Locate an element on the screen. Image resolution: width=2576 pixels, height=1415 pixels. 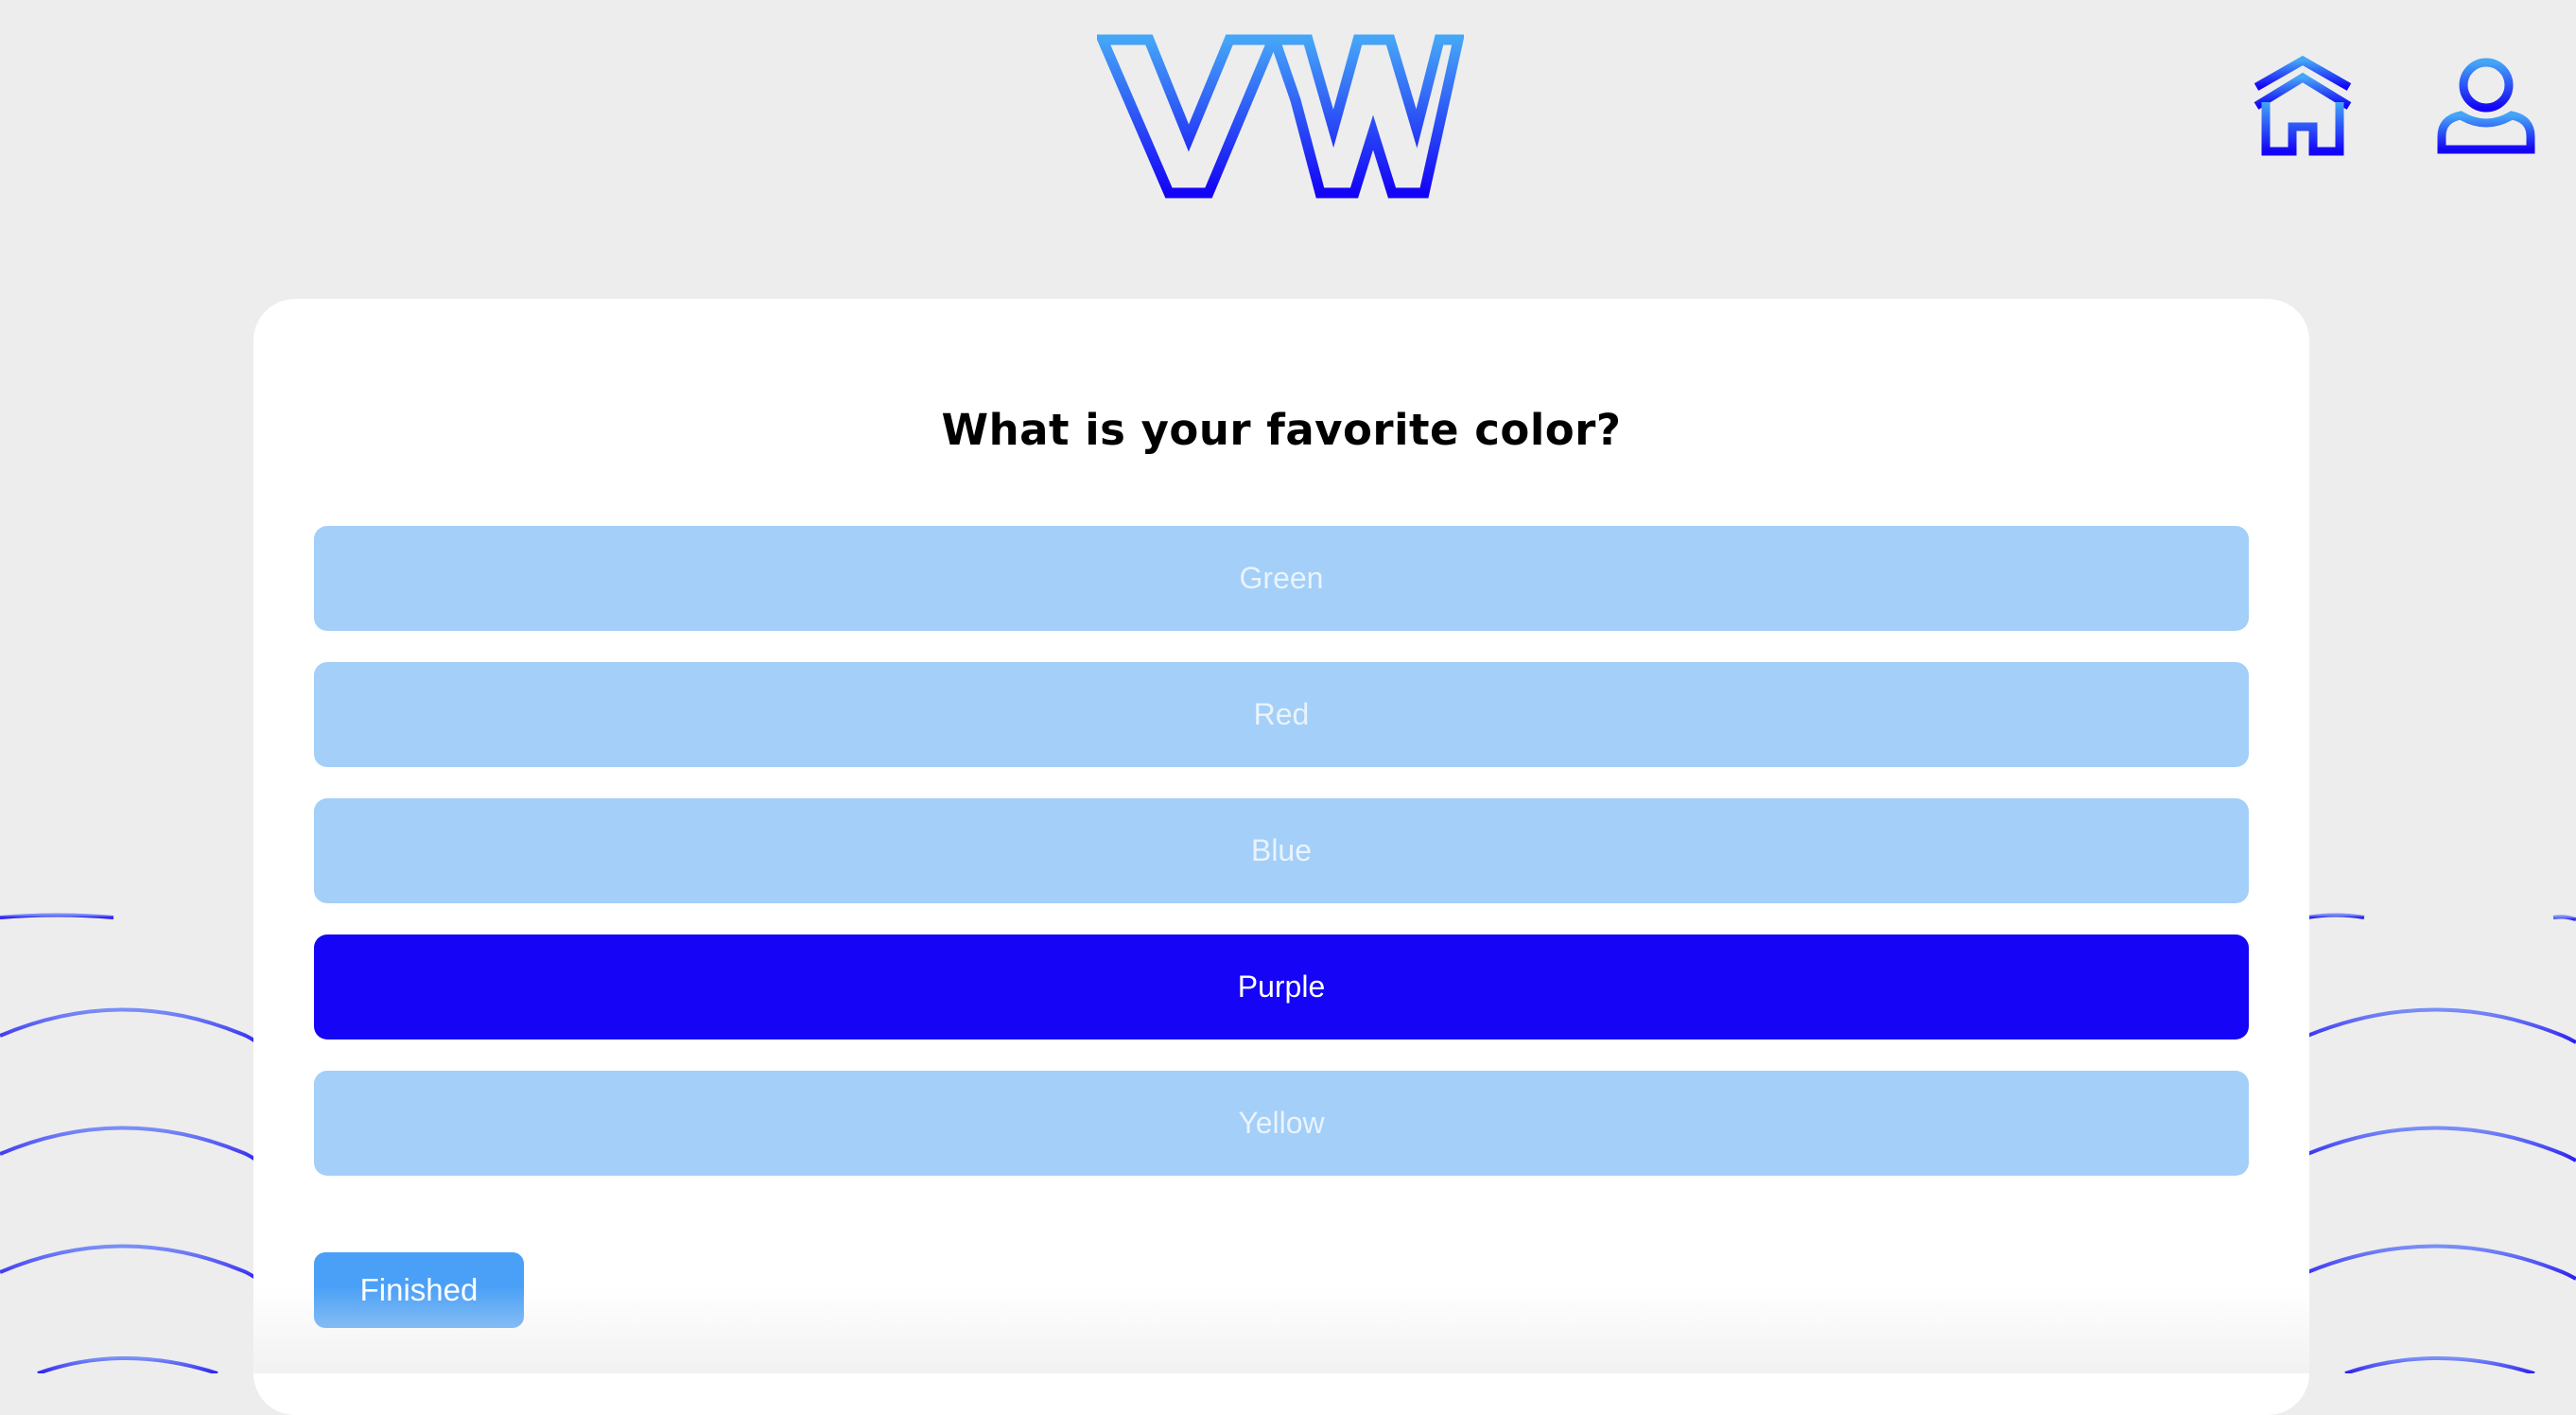
vw-logo is located at coordinates (1279, 116).